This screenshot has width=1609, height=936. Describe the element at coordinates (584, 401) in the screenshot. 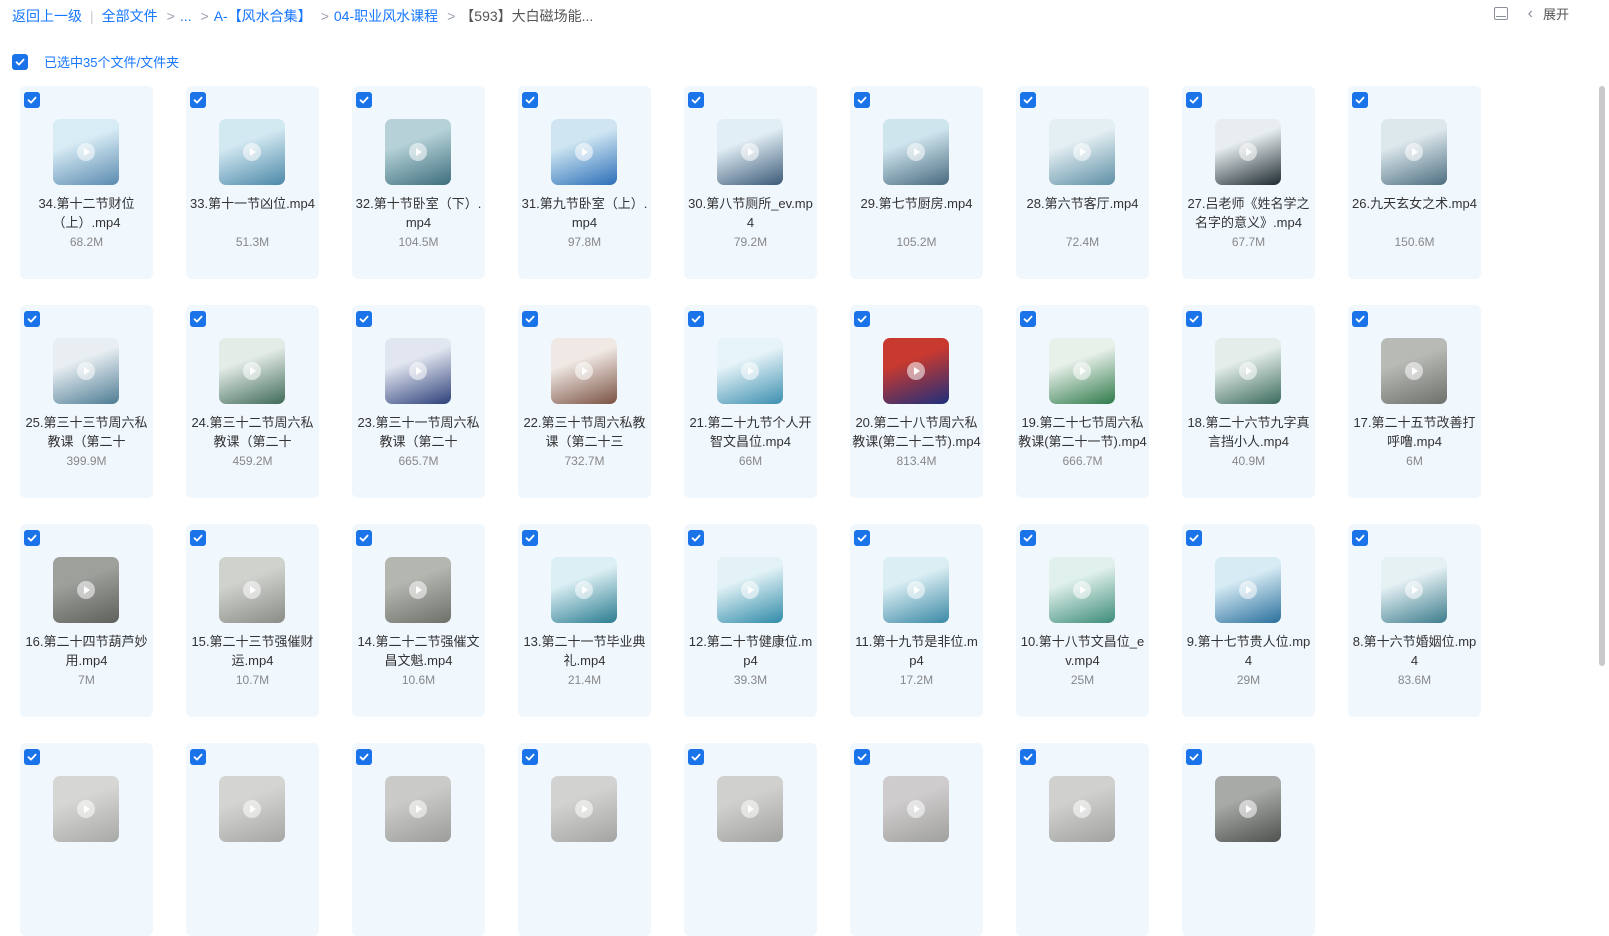

I see `file-card: 22.第三十节周六私教课（第二十三 732.7M` at that location.